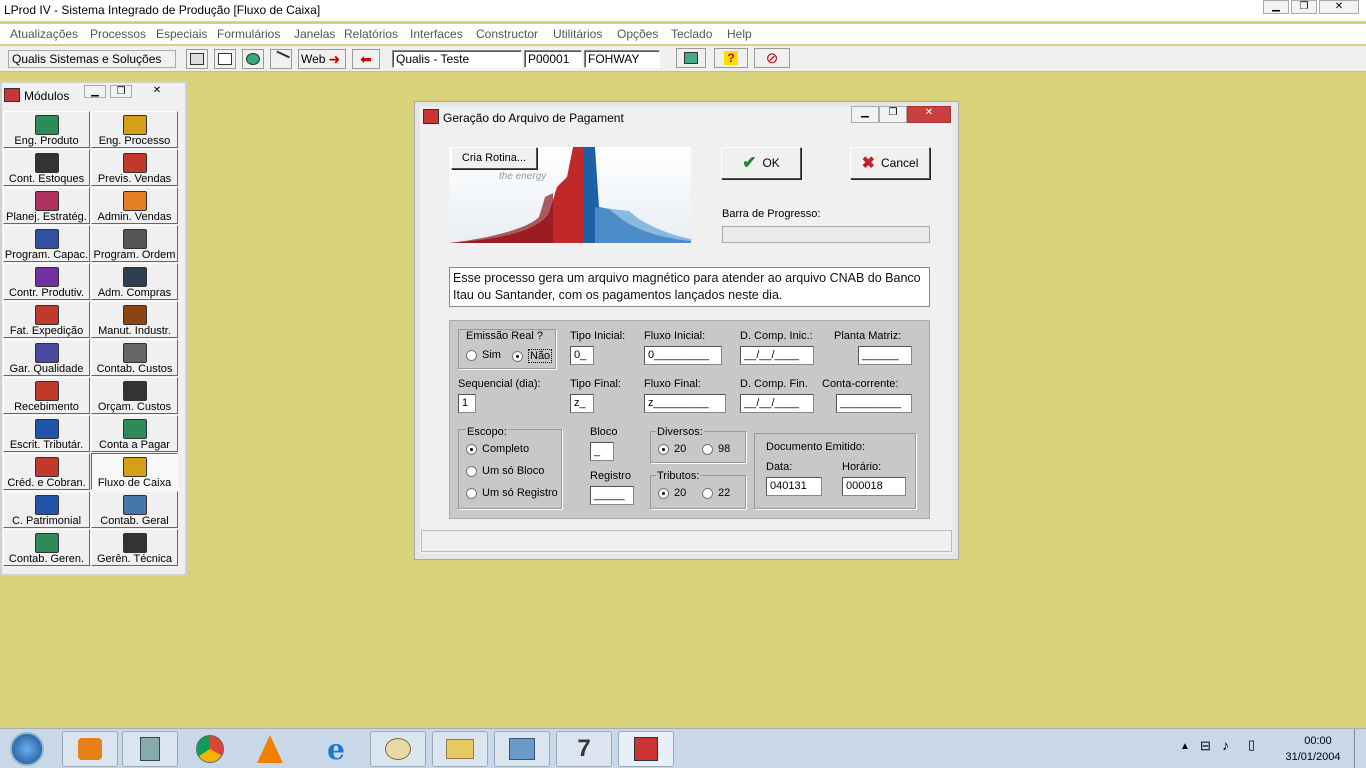 The image size is (1366, 768). I want to click on tipo-inicial-input: 0_, so click(582, 355).